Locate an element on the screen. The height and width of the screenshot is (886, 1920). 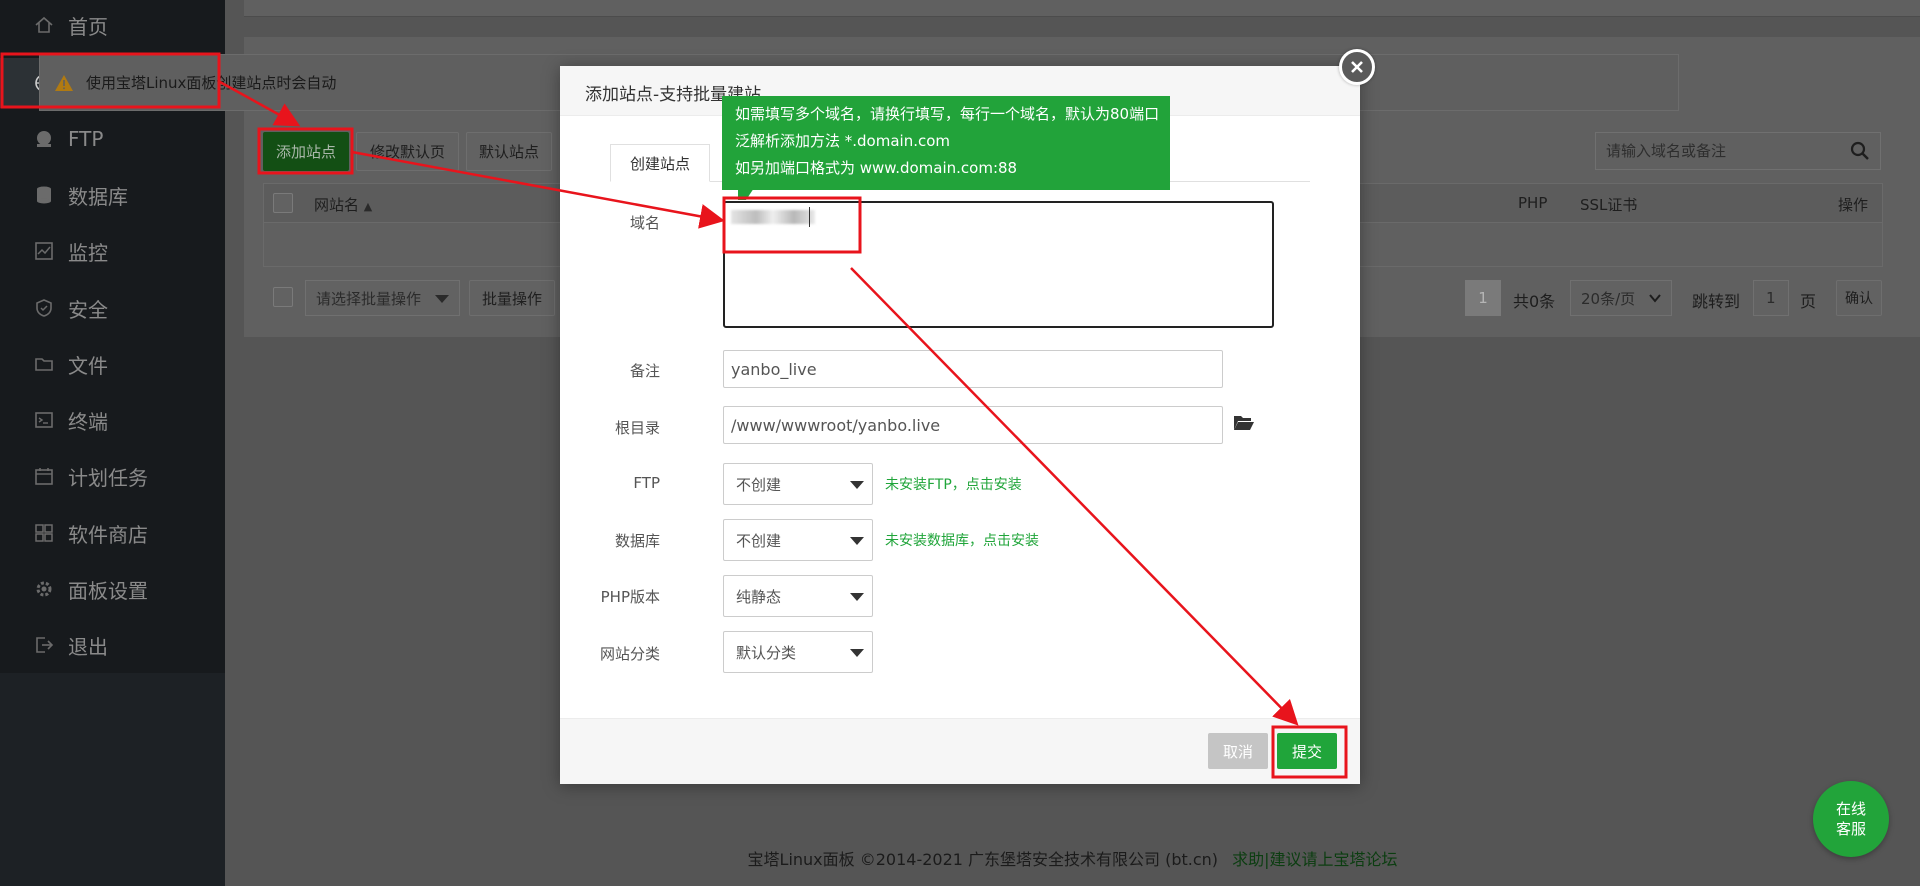
folder-icon is located at coordinates (44, 364).